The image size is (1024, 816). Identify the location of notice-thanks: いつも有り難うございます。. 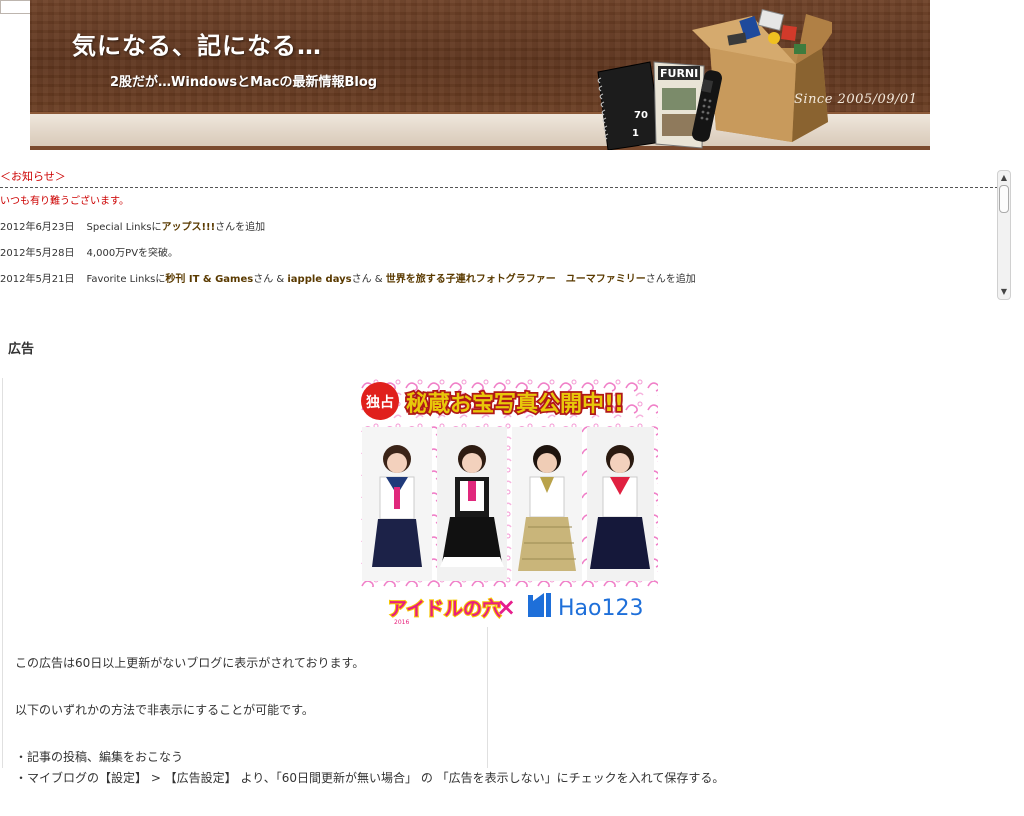
(64, 201).